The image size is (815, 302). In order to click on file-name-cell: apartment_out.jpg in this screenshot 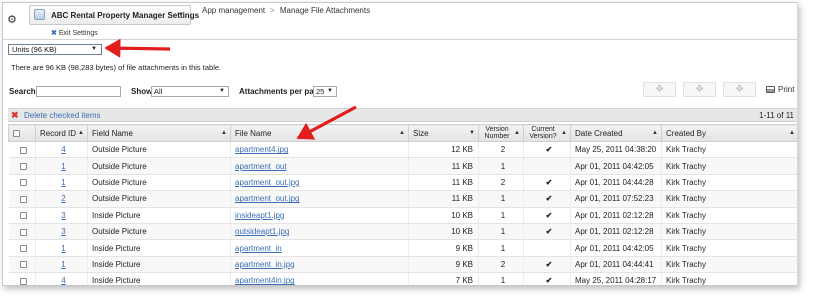, I will do `click(319, 183)`.